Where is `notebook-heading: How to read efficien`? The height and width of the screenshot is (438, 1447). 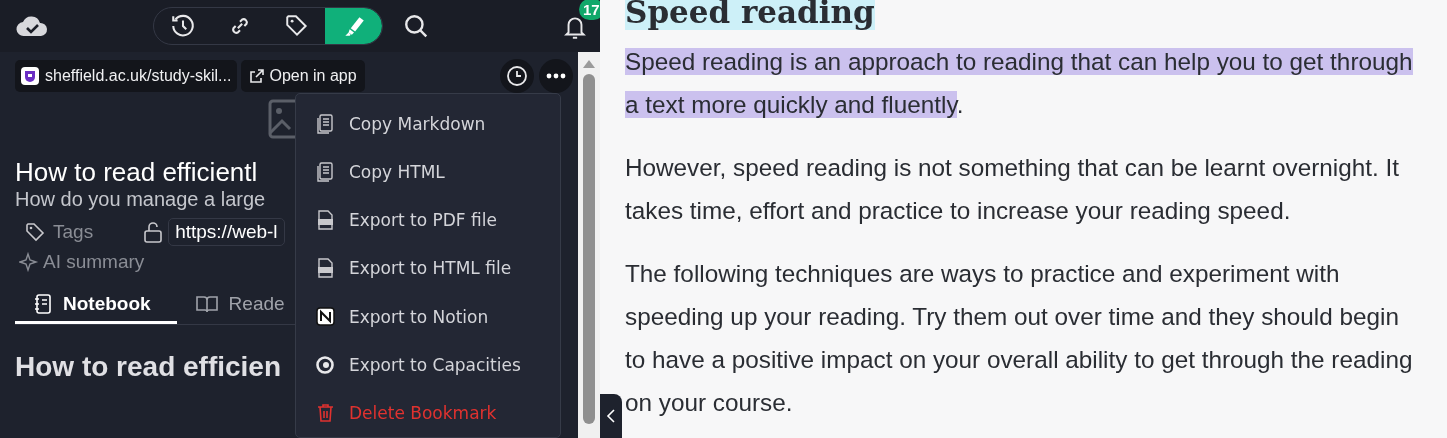
notebook-heading: How to read efficien is located at coordinates (148, 367).